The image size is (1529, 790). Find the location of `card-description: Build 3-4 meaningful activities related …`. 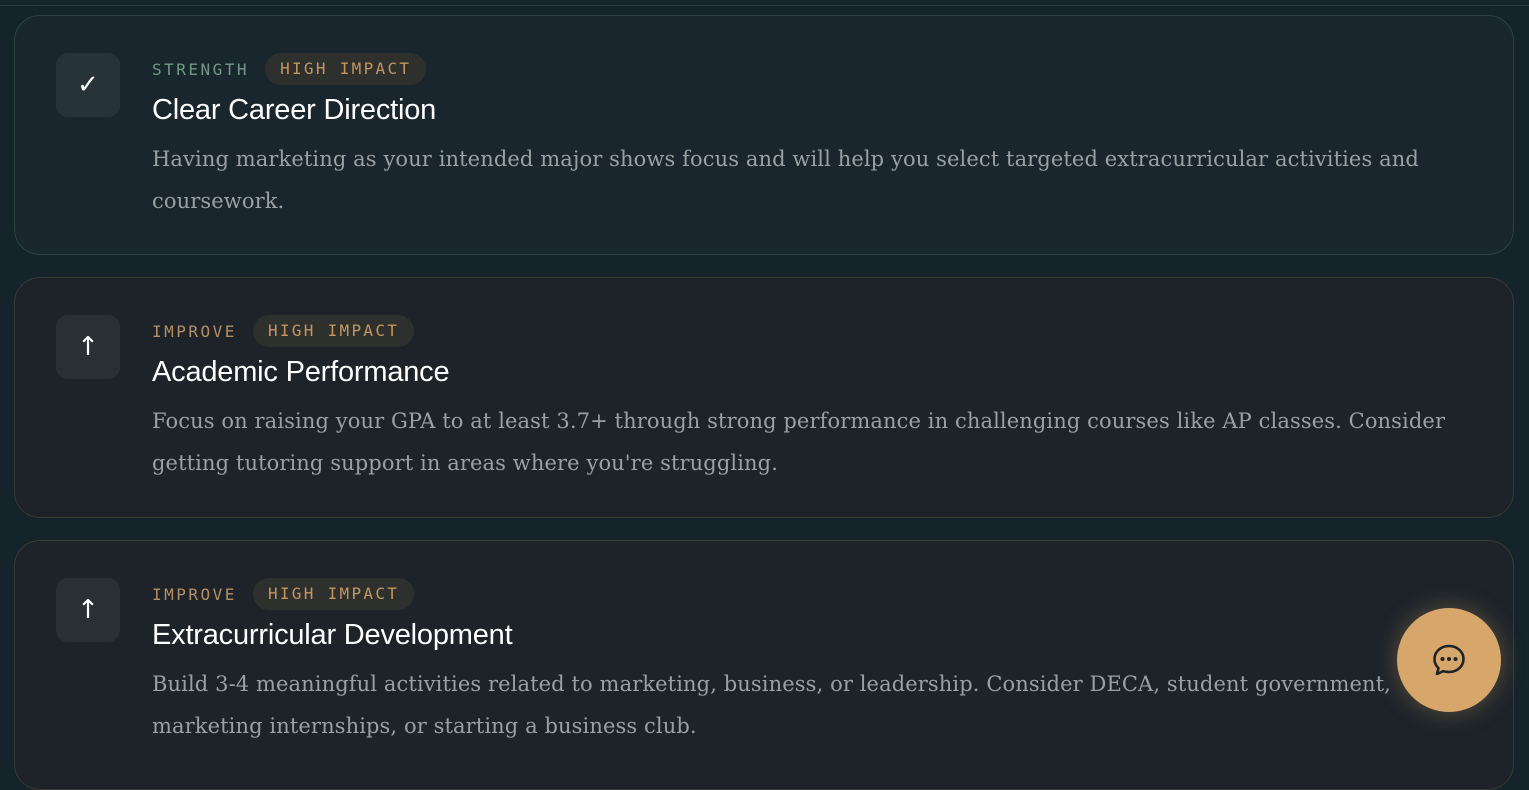

card-description: Build 3-4 meaningful activities related … is located at coordinates (771, 705).